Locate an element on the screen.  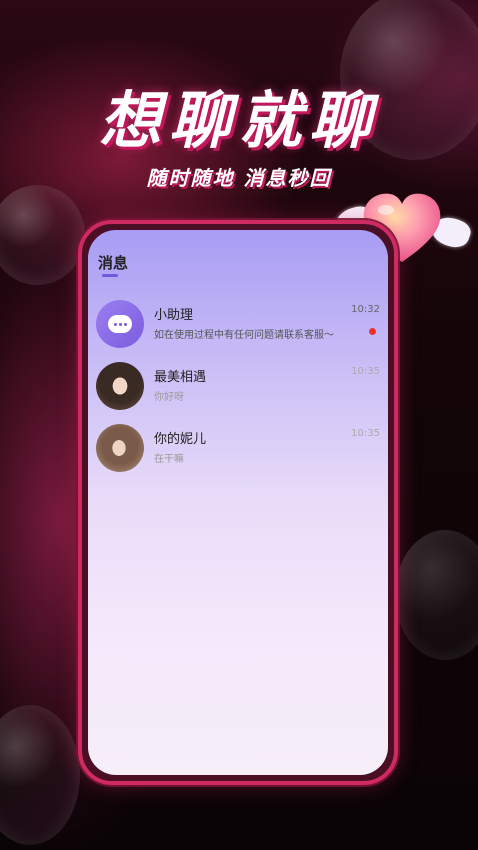
conversation-row: 你的妮儿 在干嘛 10:35 is located at coordinates (238, 451).